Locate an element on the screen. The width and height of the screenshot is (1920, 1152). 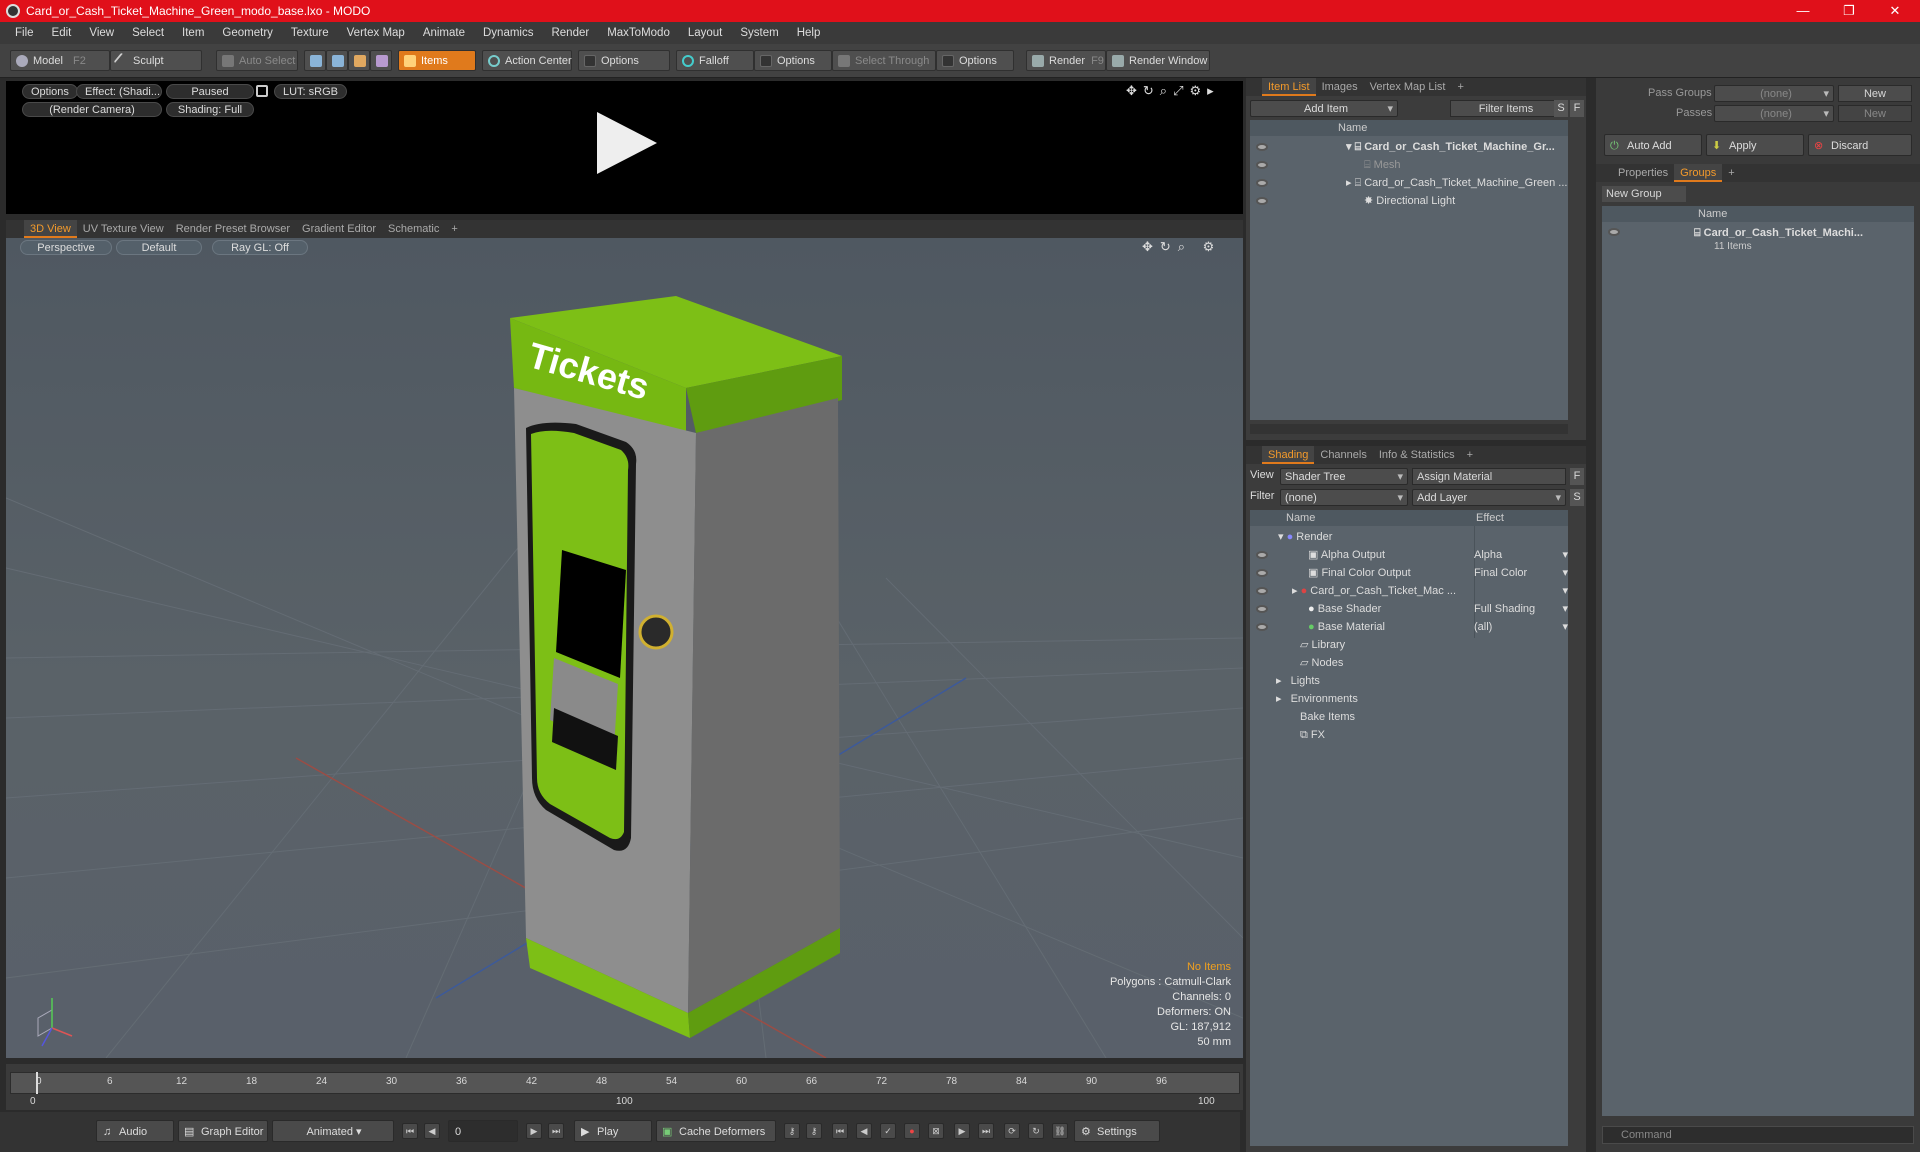
material-group-effect: ▾ is located at coordinates (1522, 591).